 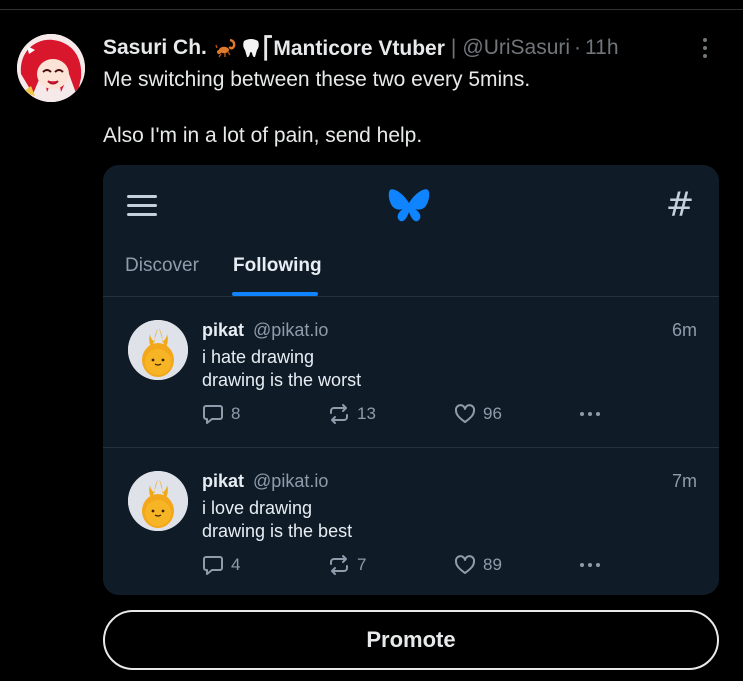 I want to click on post-timestamp: 7m, so click(x=684, y=481).